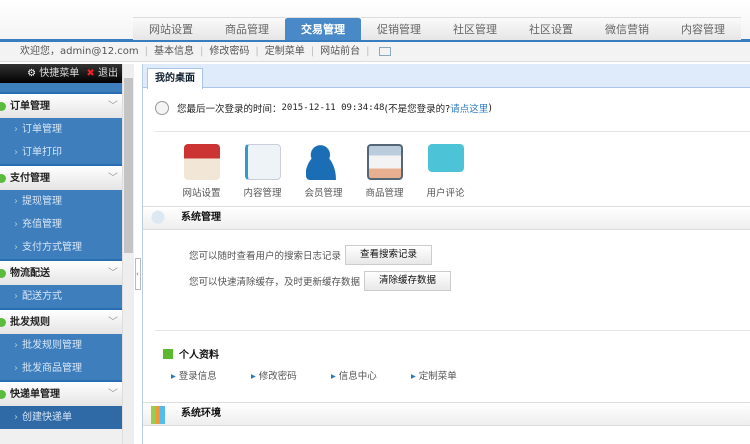 The height and width of the screenshot is (444, 750). Describe the element at coordinates (175, 78) in the screenshot. I see `tab-my-desktop: 我的桌面` at that location.